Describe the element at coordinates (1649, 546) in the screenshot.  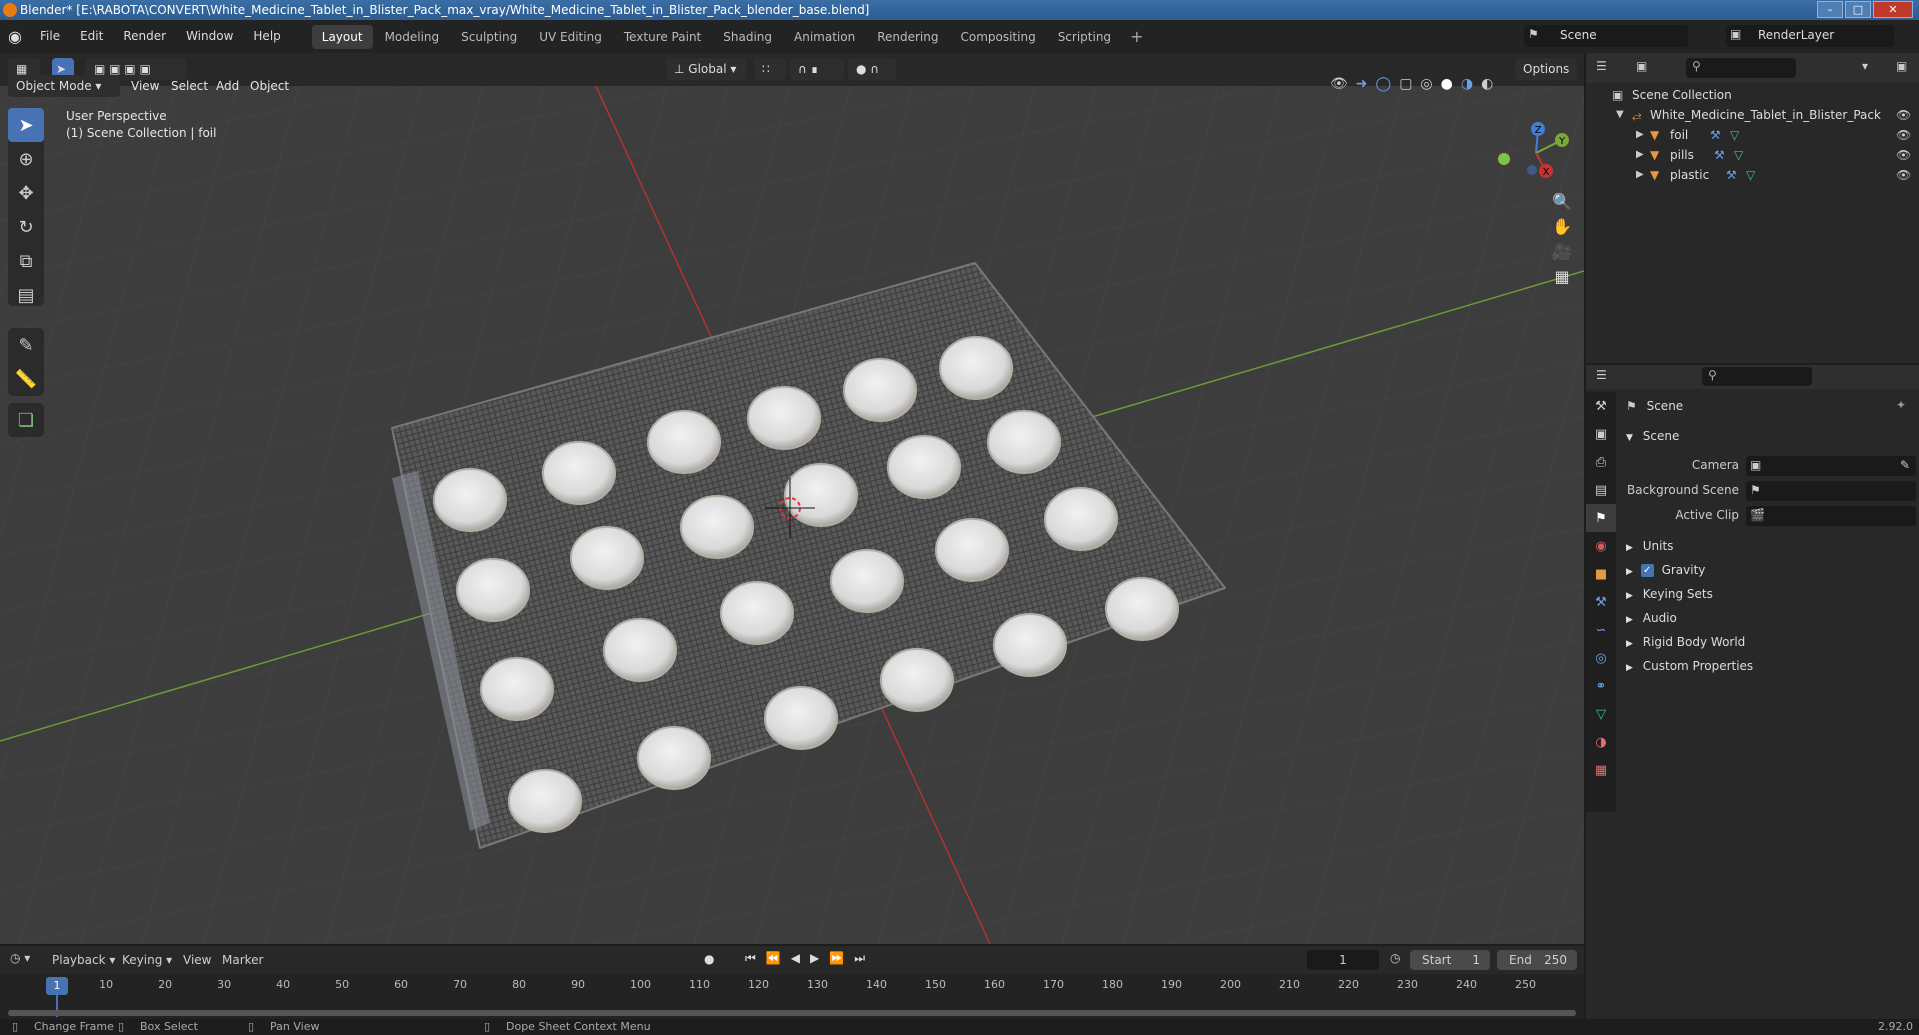
I see `section-units: ▶ Units` at that location.